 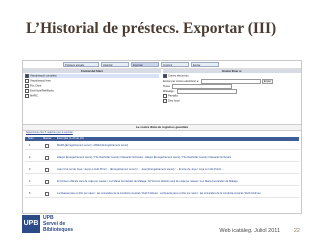 I want to click on format-option-endnote: End-Note/RefWorks, so click(x=92, y=91).